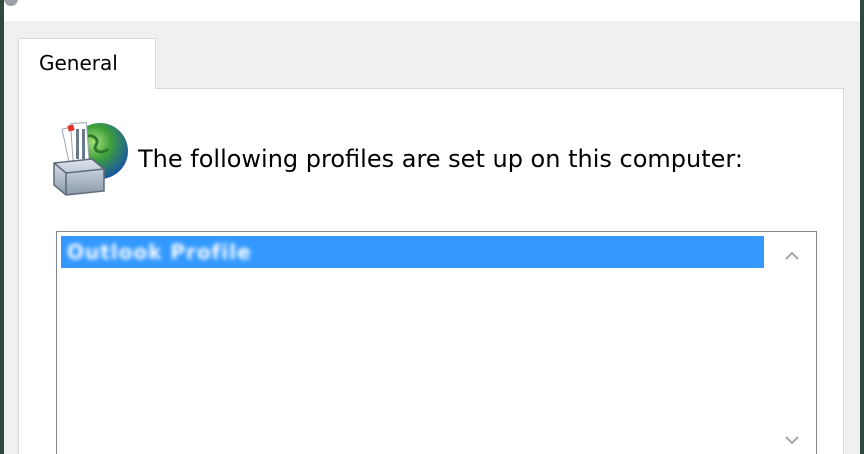 The image size is (864, 454). What do you see at coordinates (792, 256) in the screenshot?
I see `chevron-up-icon` at bounding box center [792, 256].